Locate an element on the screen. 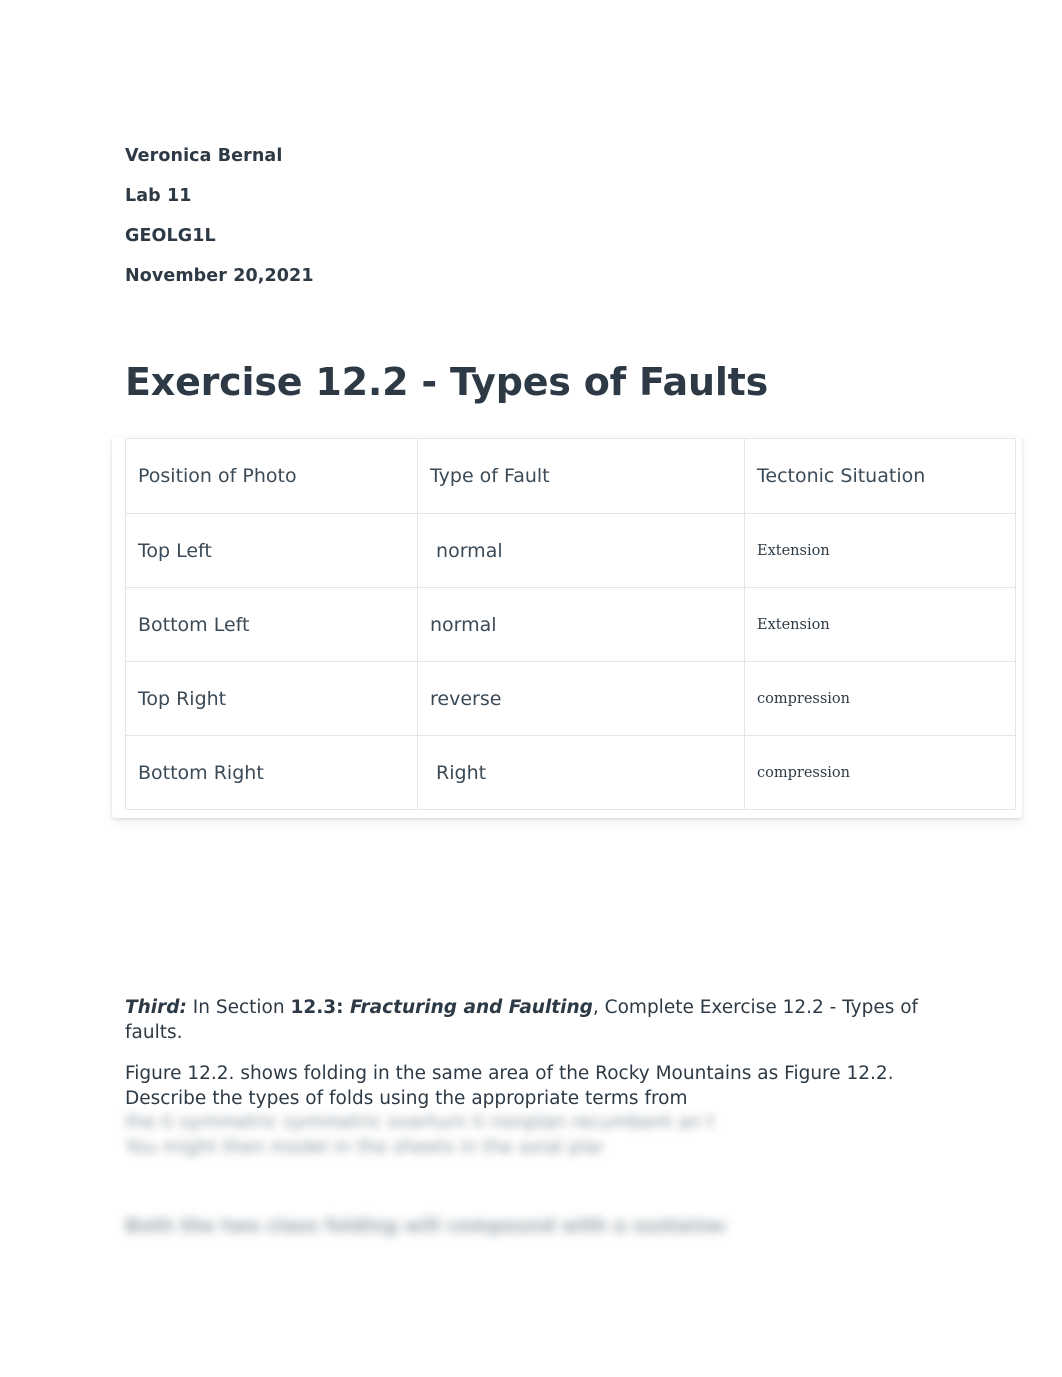 The height and width of the screenshot is (1377, 1062). cell-position: Bottom Left is located at coordinates (271, 624).